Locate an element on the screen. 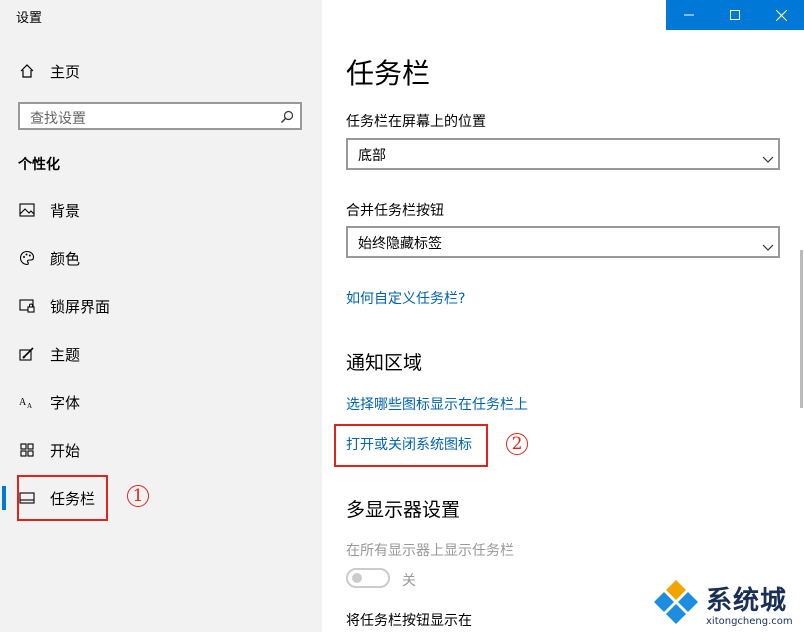 The height and width of the screenshot is (632, 804). sidebar-item-start: 开始 is located at coordinates (161, 450).